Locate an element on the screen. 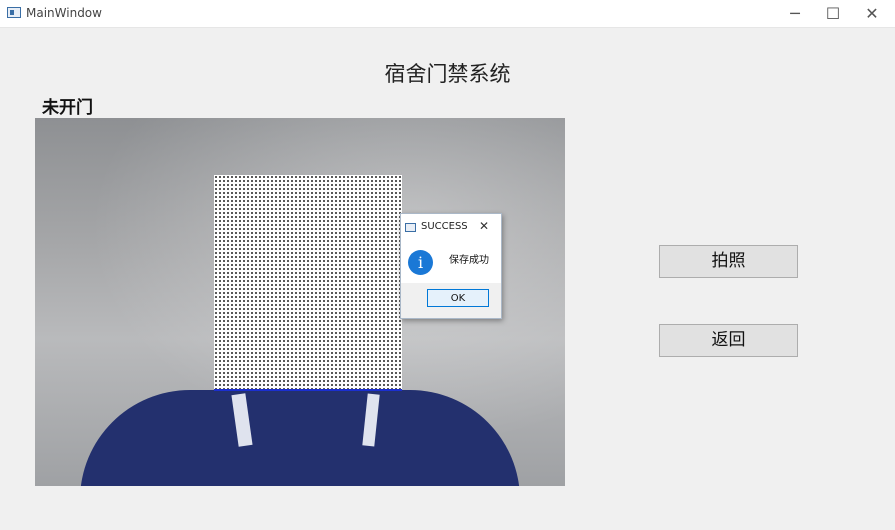 The height and width of the screenshot is (530, 895). back-button: 返回 is located at coordinates (728, 340).